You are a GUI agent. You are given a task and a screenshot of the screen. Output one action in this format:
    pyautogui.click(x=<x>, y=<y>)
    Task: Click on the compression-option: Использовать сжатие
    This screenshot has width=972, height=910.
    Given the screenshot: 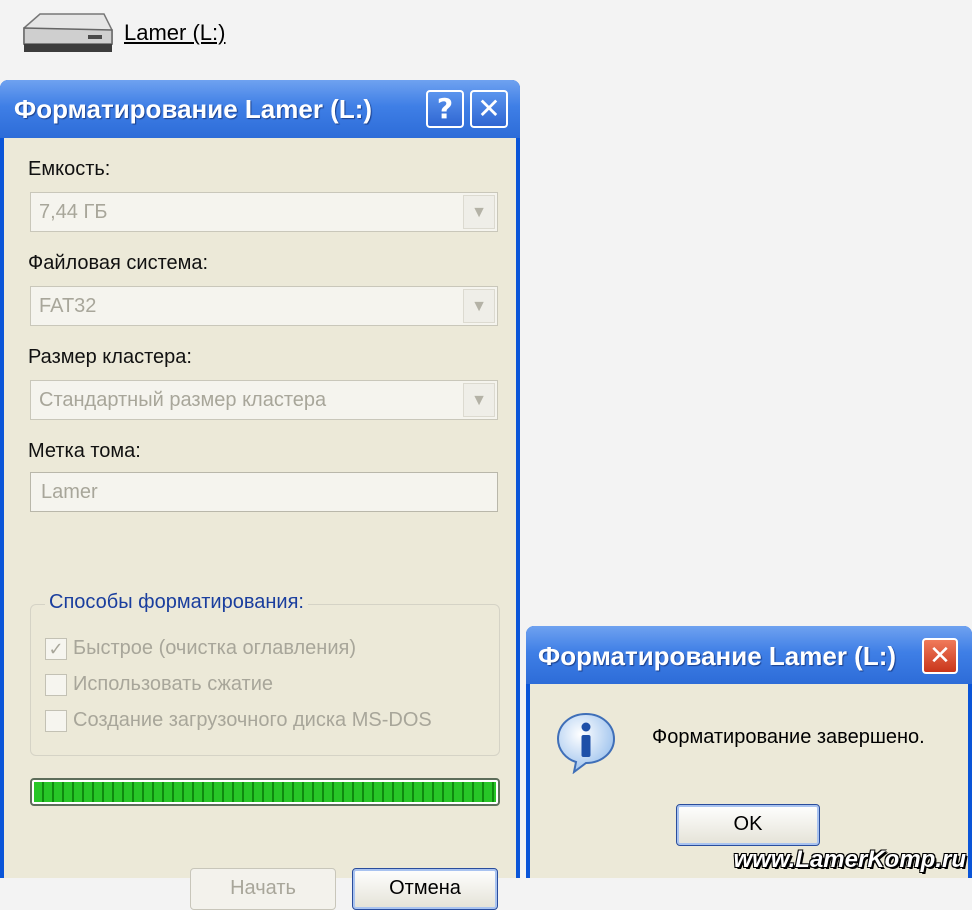 What is the action you would take?
    pyautogui.click(x=159, y=684)
    